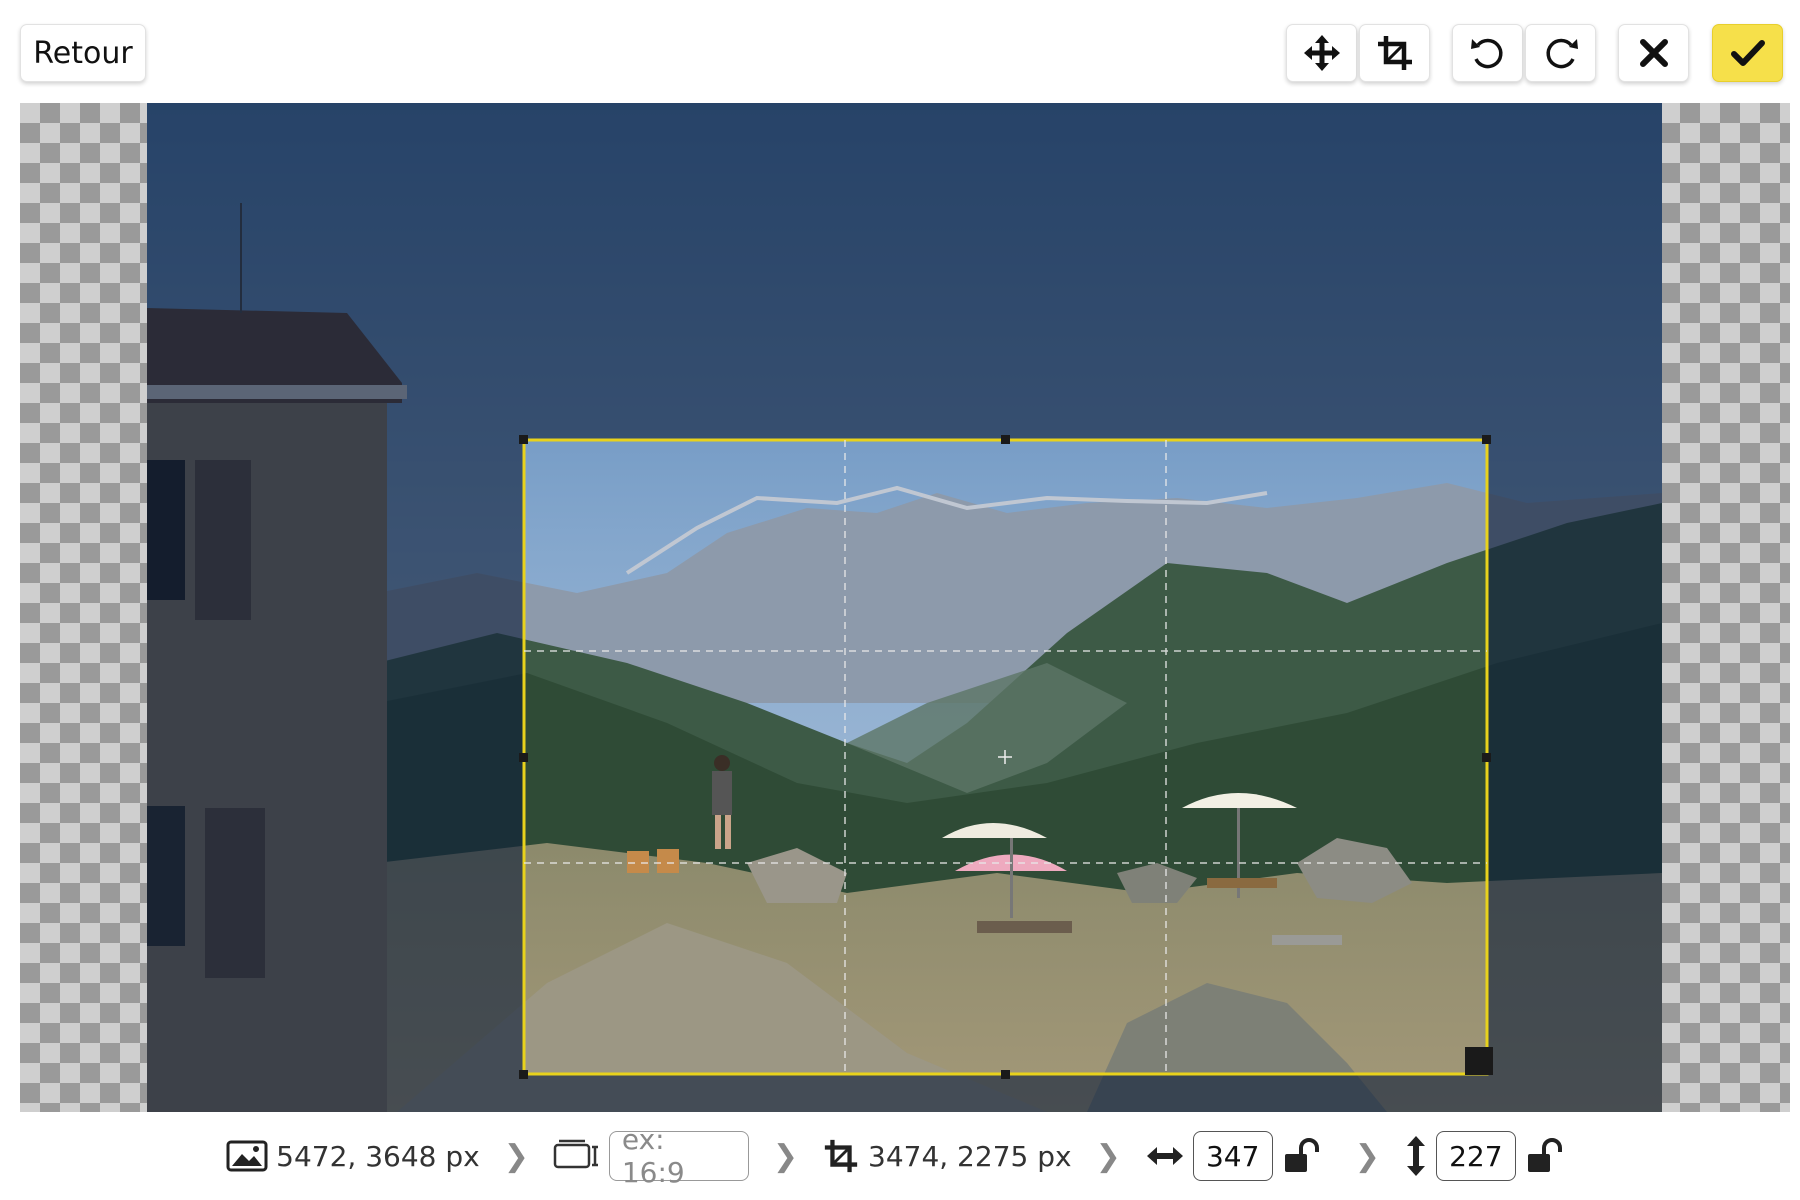 The height and width of the screenshot is (1200, 1800). What do you see at coordinates (678, 1156) in the screenshot?
I see `ratio-input: ex: 16:9` at bounding box center [678, 1156].